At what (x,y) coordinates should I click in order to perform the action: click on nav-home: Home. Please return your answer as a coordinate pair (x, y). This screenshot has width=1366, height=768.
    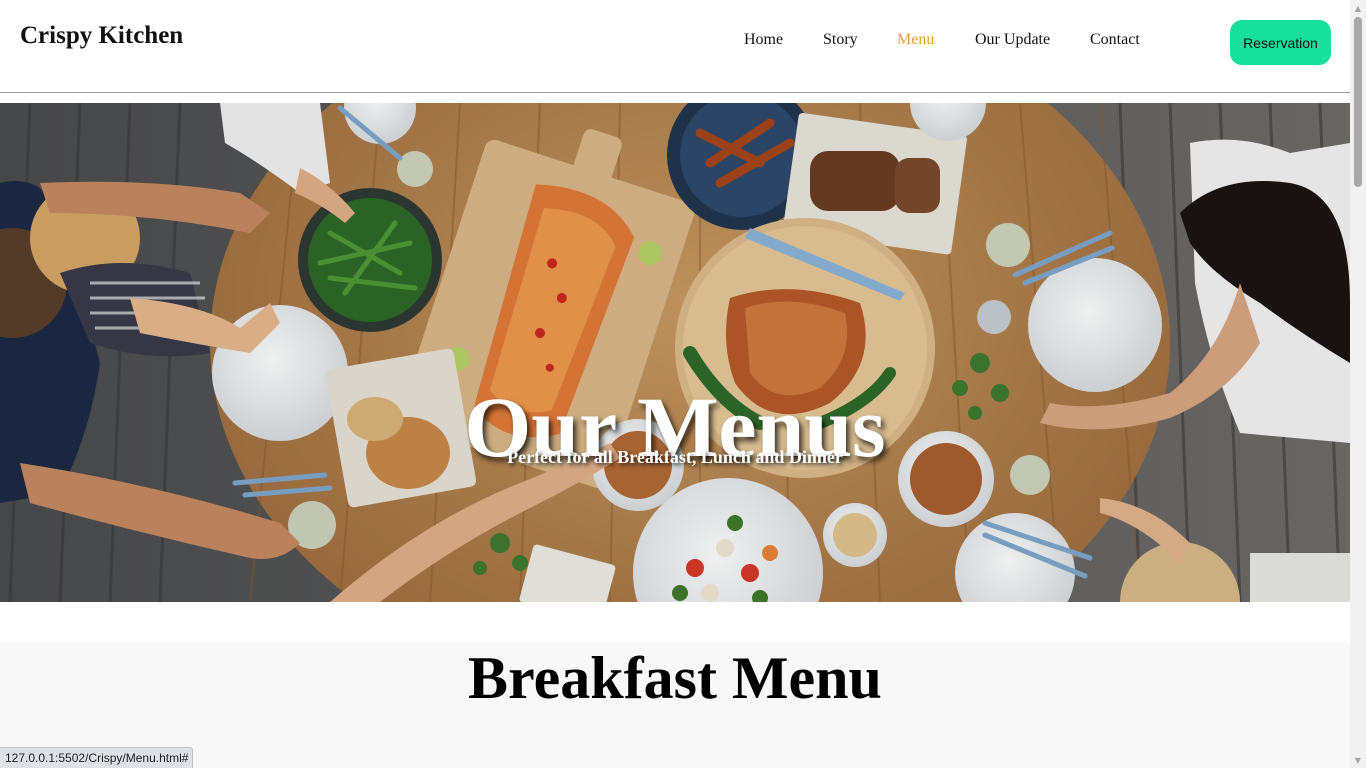
    Looking at the image, I should click on (763, 40).